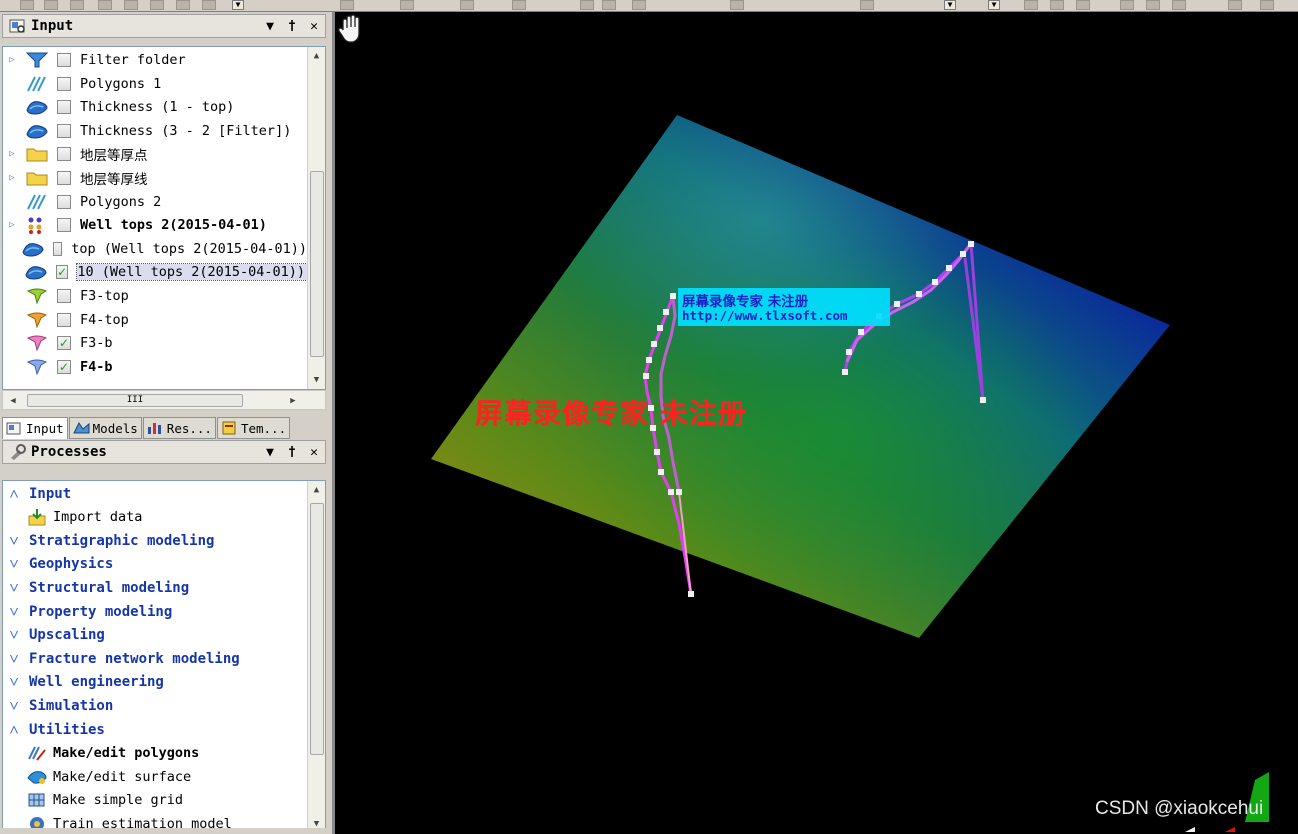  I want to click on process-item: Make/edit surface, so click(155, 776).